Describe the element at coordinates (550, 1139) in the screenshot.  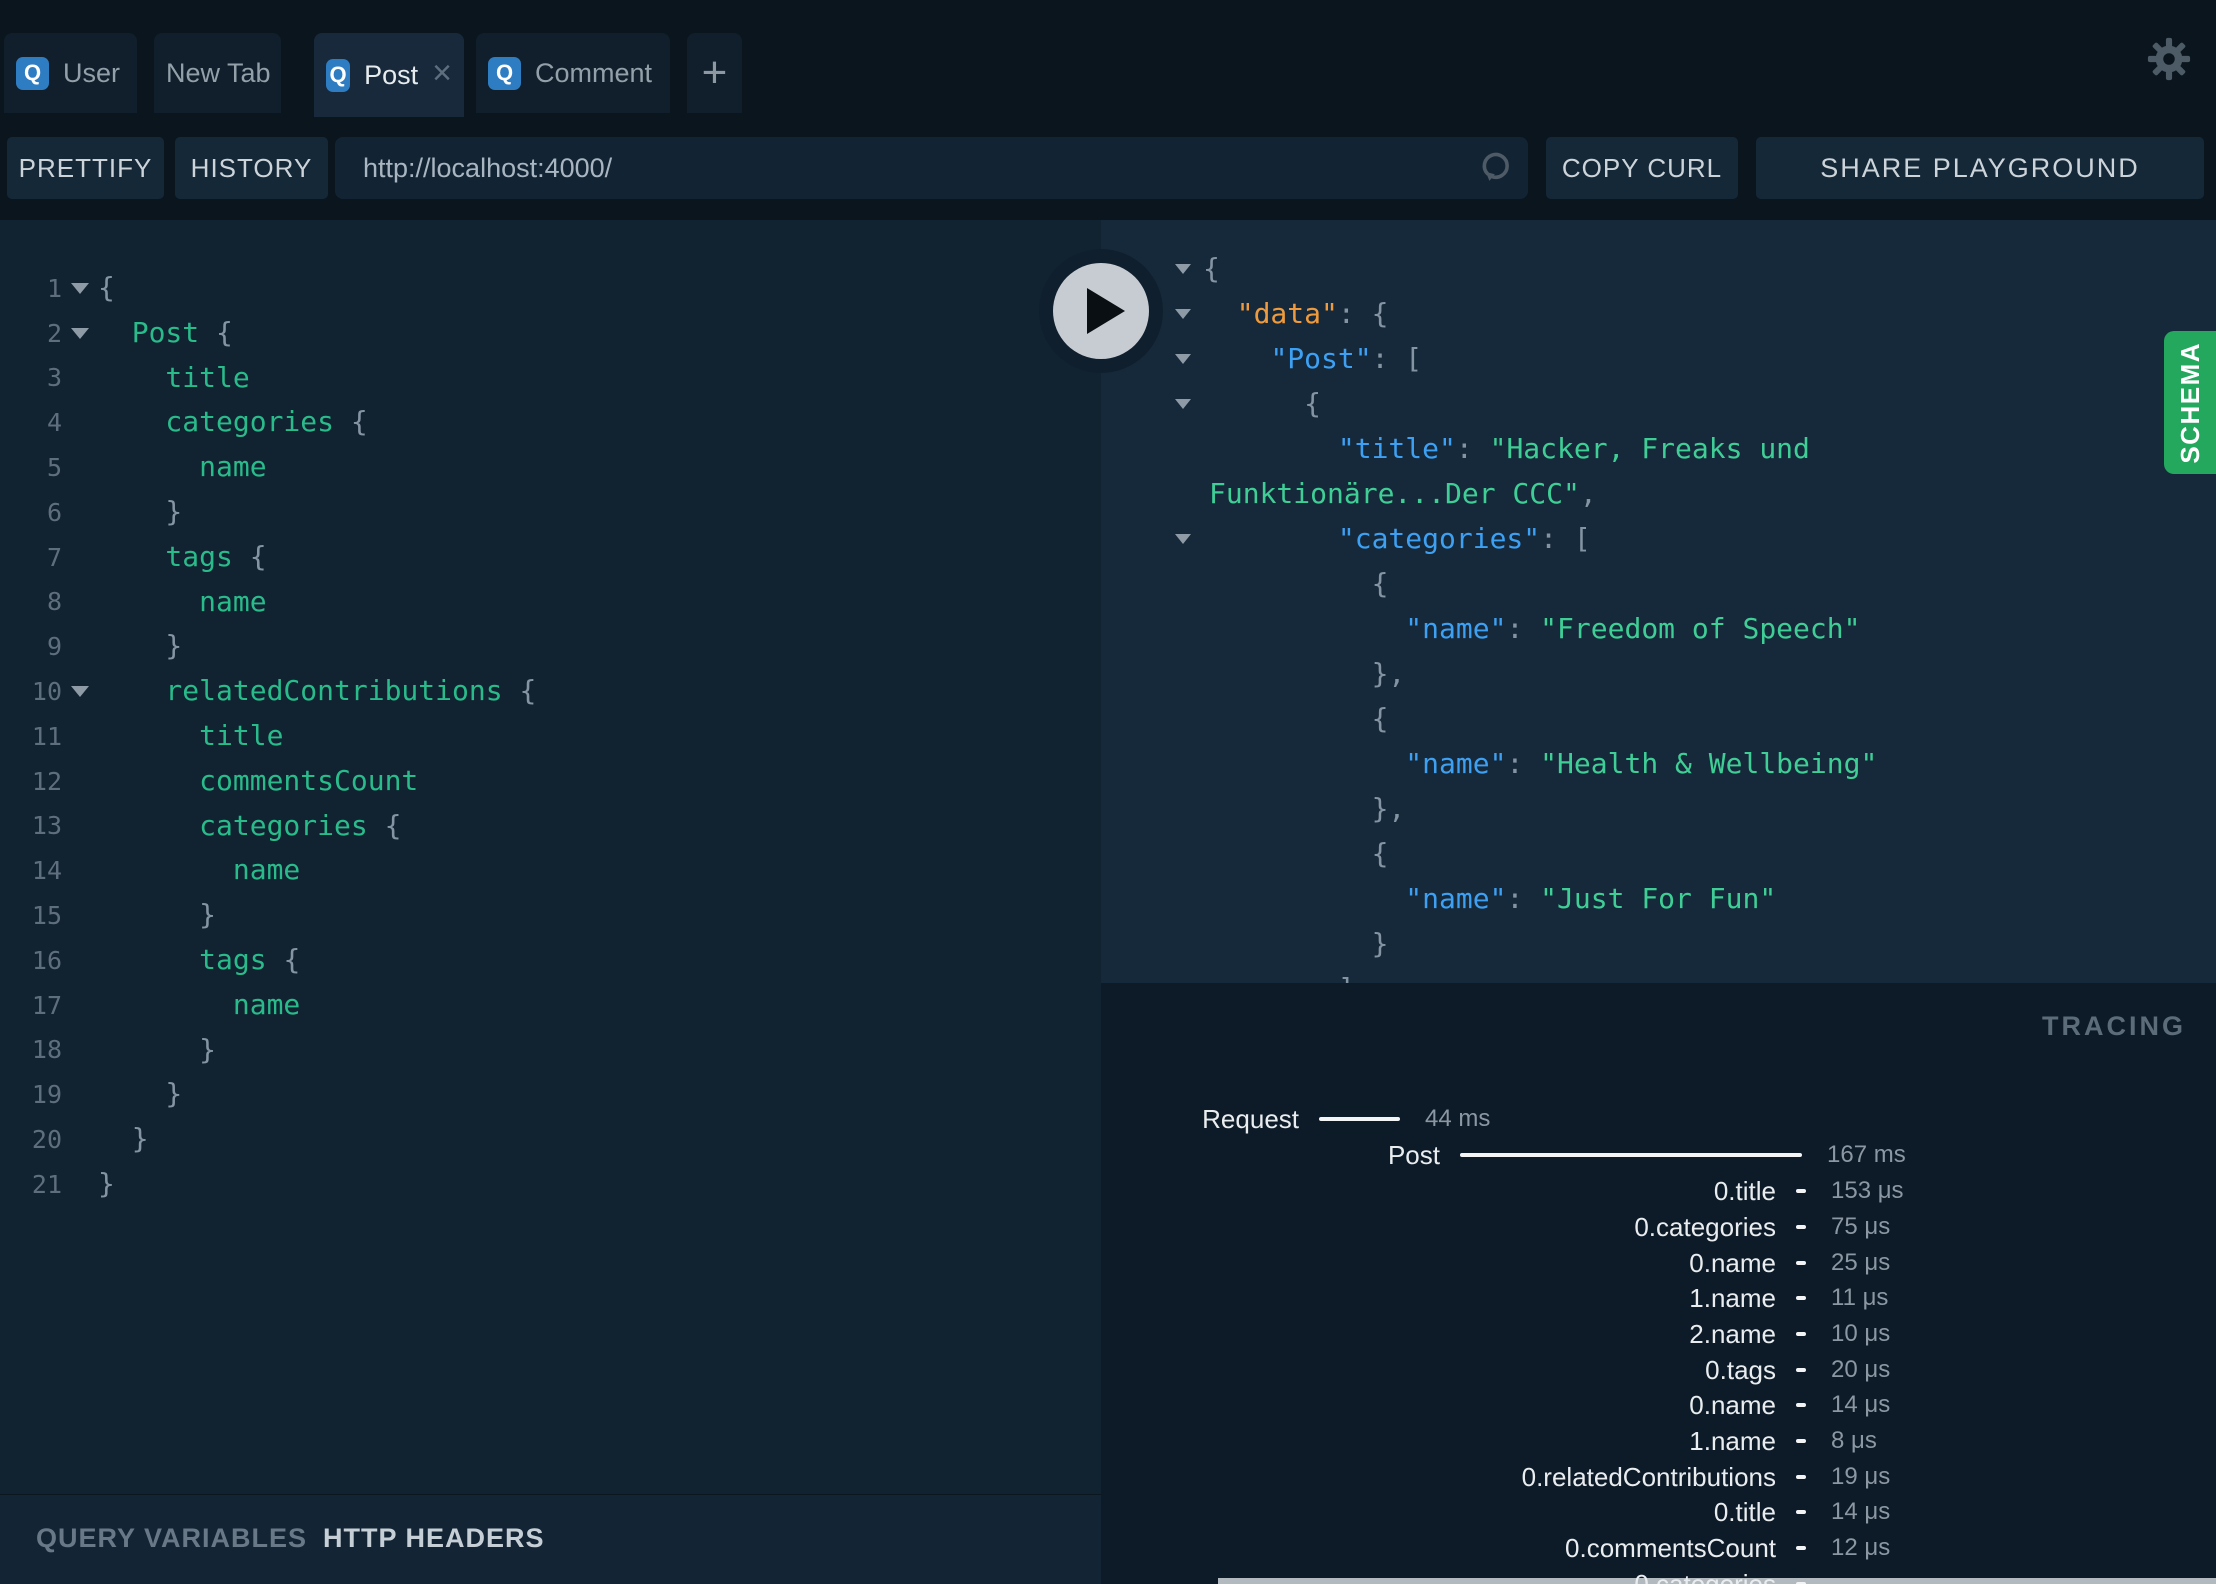
I see `editor-line: 20 }` at that location.